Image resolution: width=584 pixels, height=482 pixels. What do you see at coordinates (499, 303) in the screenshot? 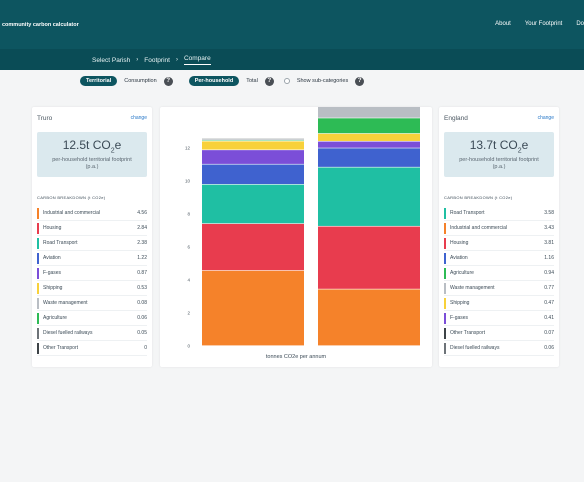
I see `breakdown-row: Shipping 0.47` at bounding box center [499, 303].